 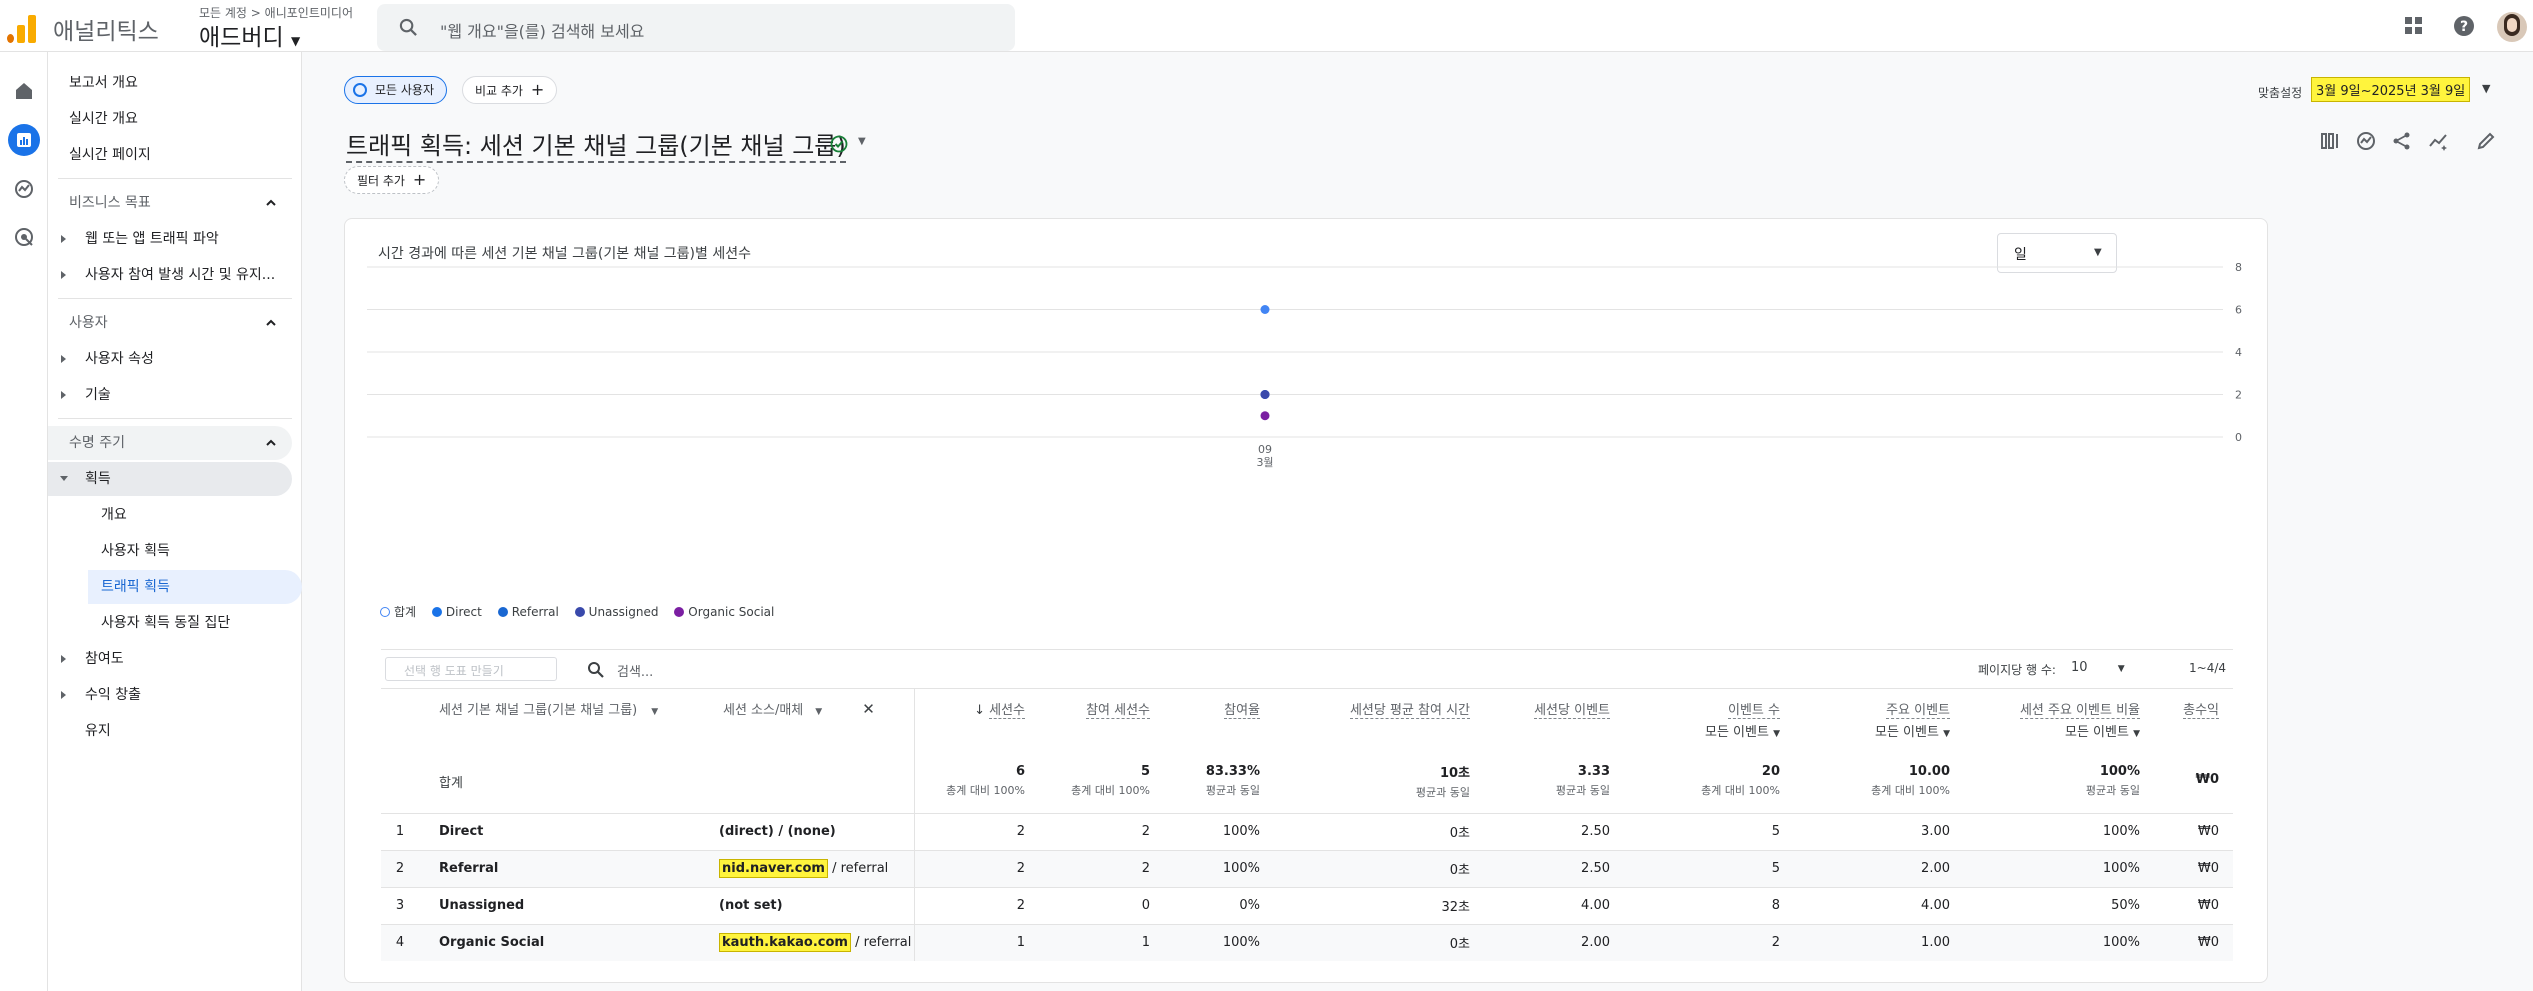 I want to click on title-caret-down-icon: ▼, so click(x=862, y=141).